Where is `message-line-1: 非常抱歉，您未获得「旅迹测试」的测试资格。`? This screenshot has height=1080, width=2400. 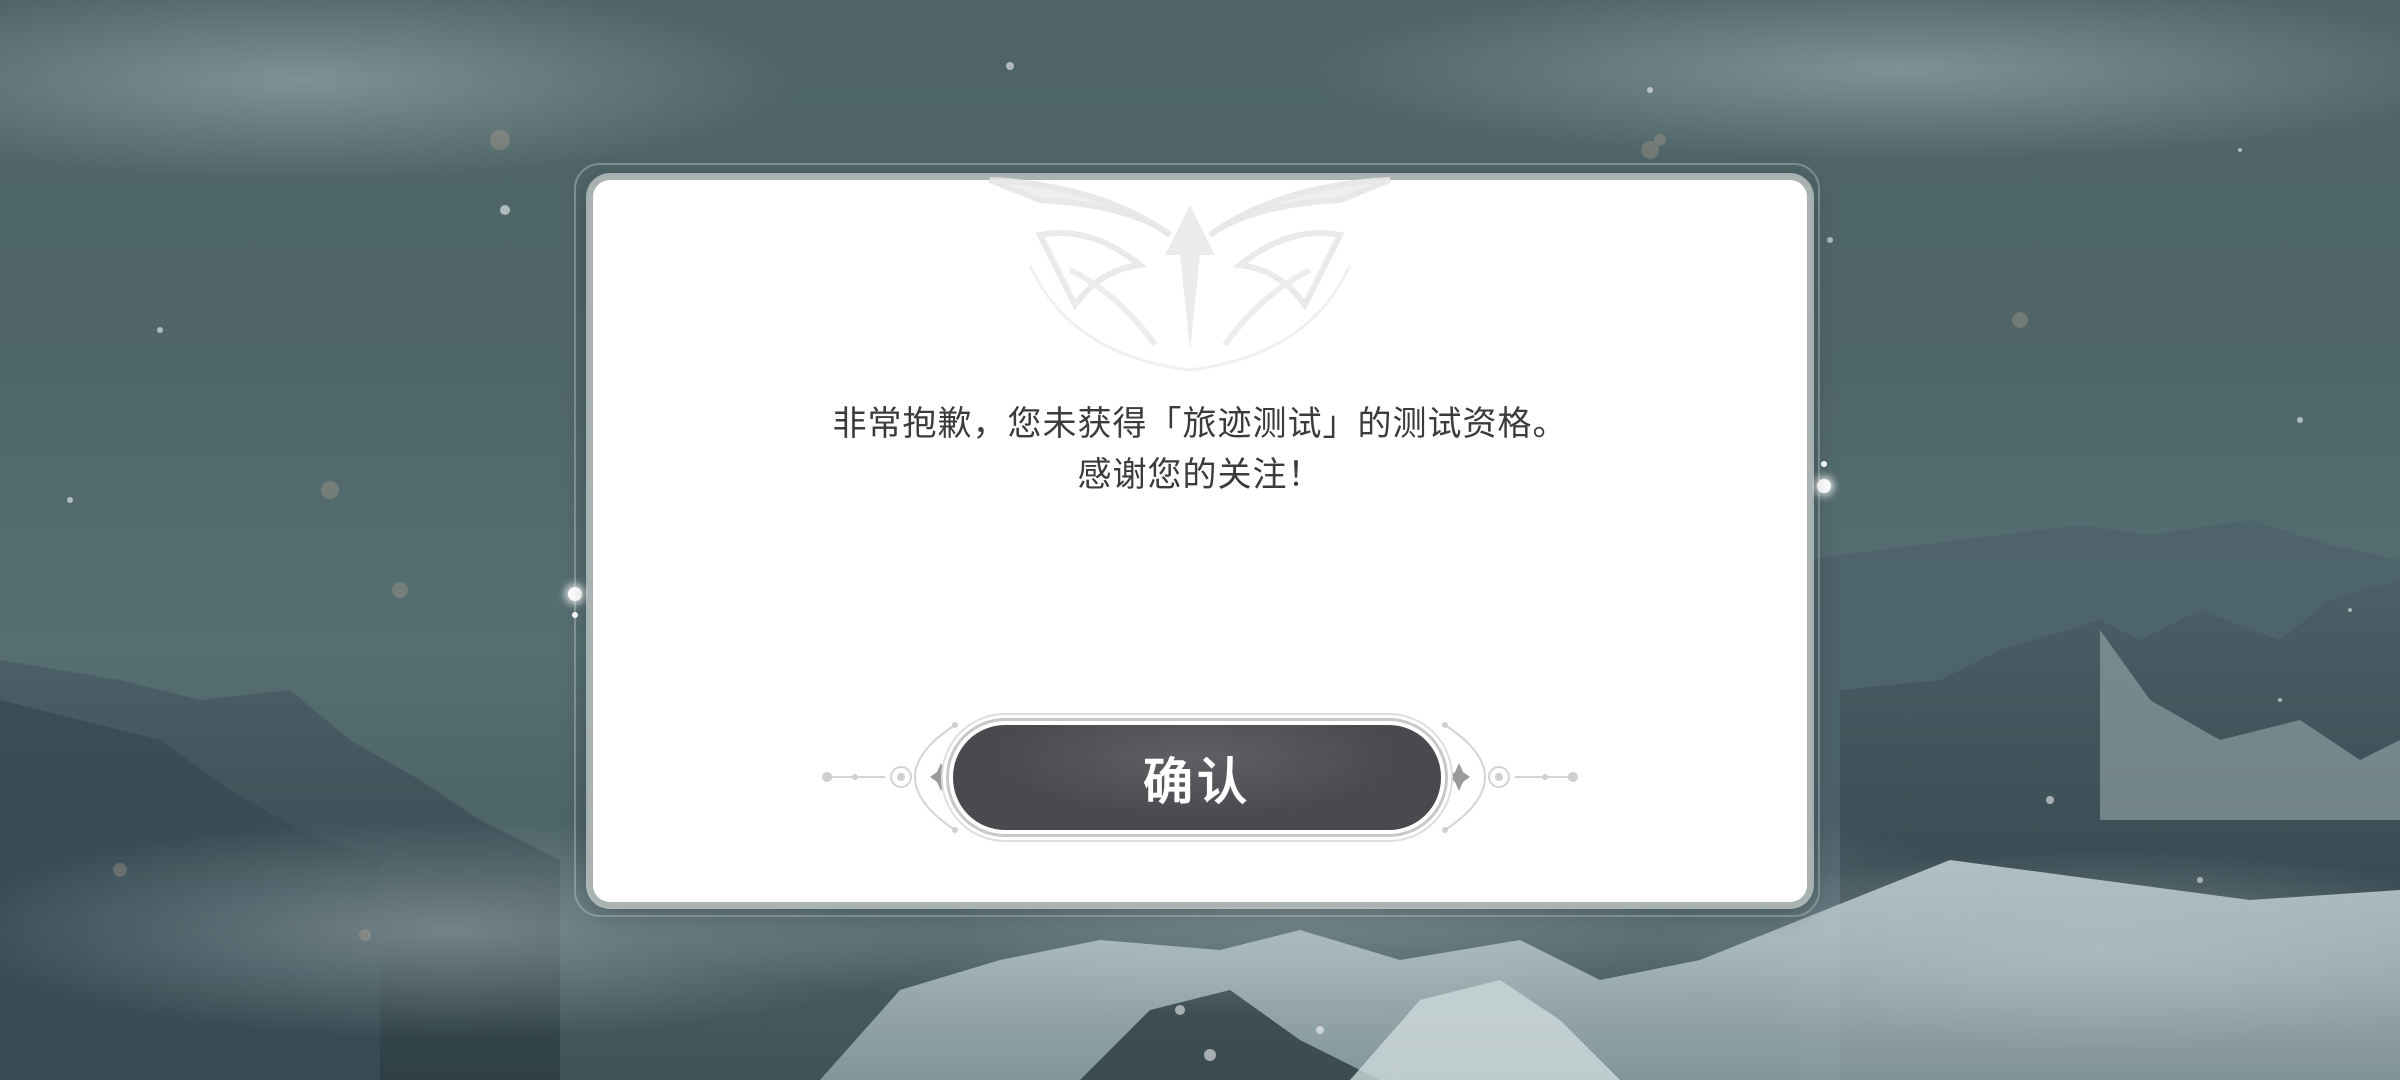 message-line-1: 非常抱歉，您未获得「旅迹测试」的测试资格。 is located at coordinates (1200, 424).